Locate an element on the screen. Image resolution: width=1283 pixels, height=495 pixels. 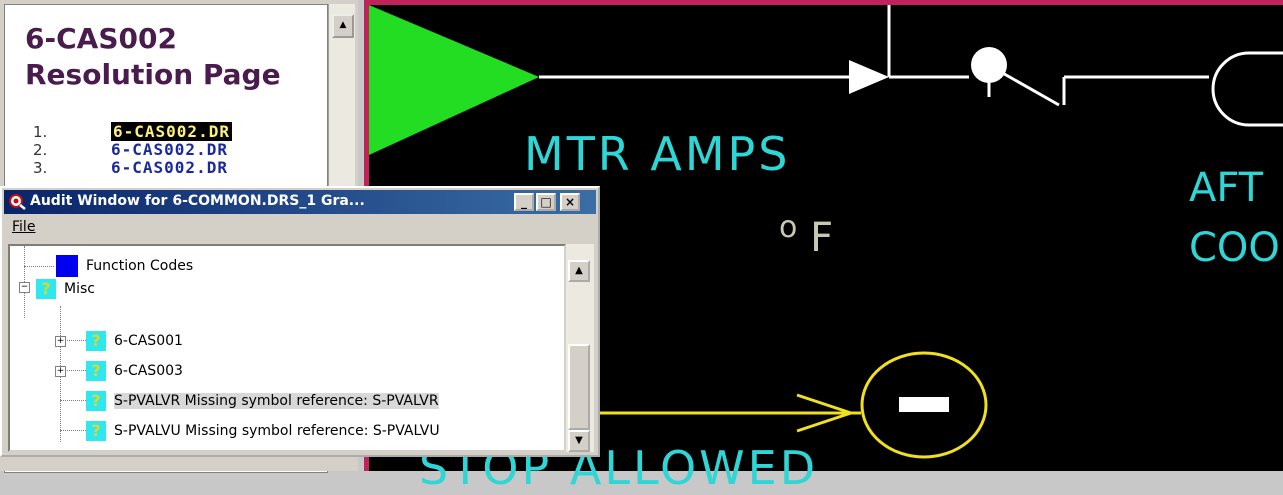
maximize-button: □ is located at coordinates (546, 202).